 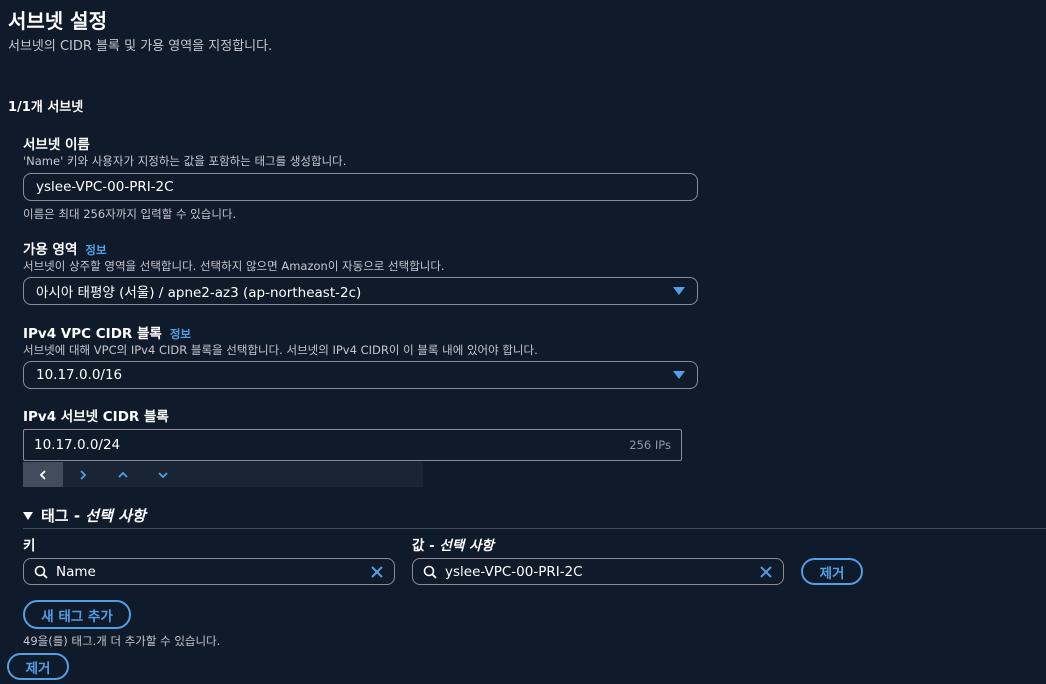 I want to click on subnet-name-label: 서브넷 이름, so click(x=56, y=145).